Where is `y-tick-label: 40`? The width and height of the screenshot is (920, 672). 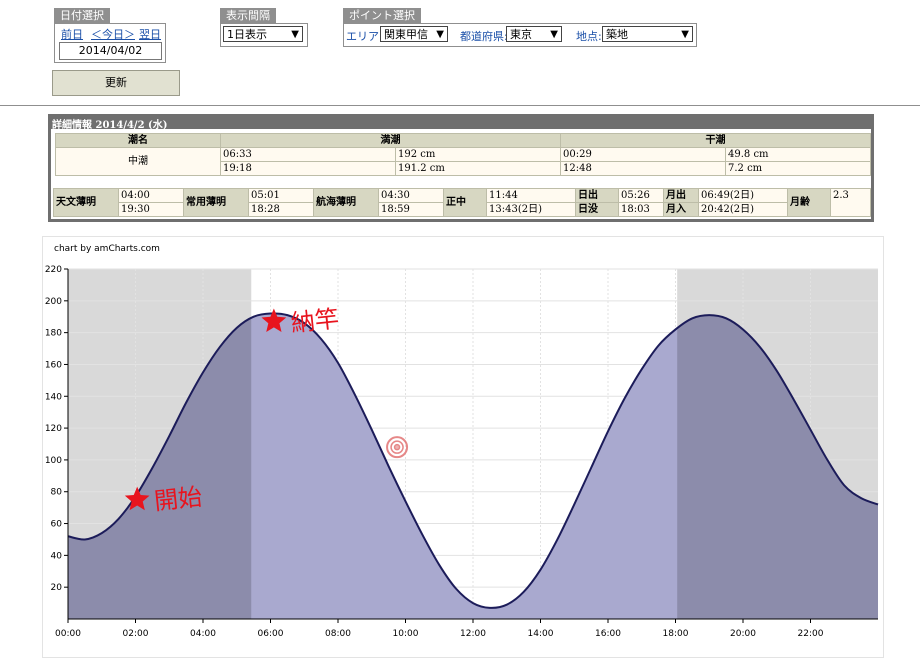 y-tick-label: 40 is located at coordinates (57, 556).